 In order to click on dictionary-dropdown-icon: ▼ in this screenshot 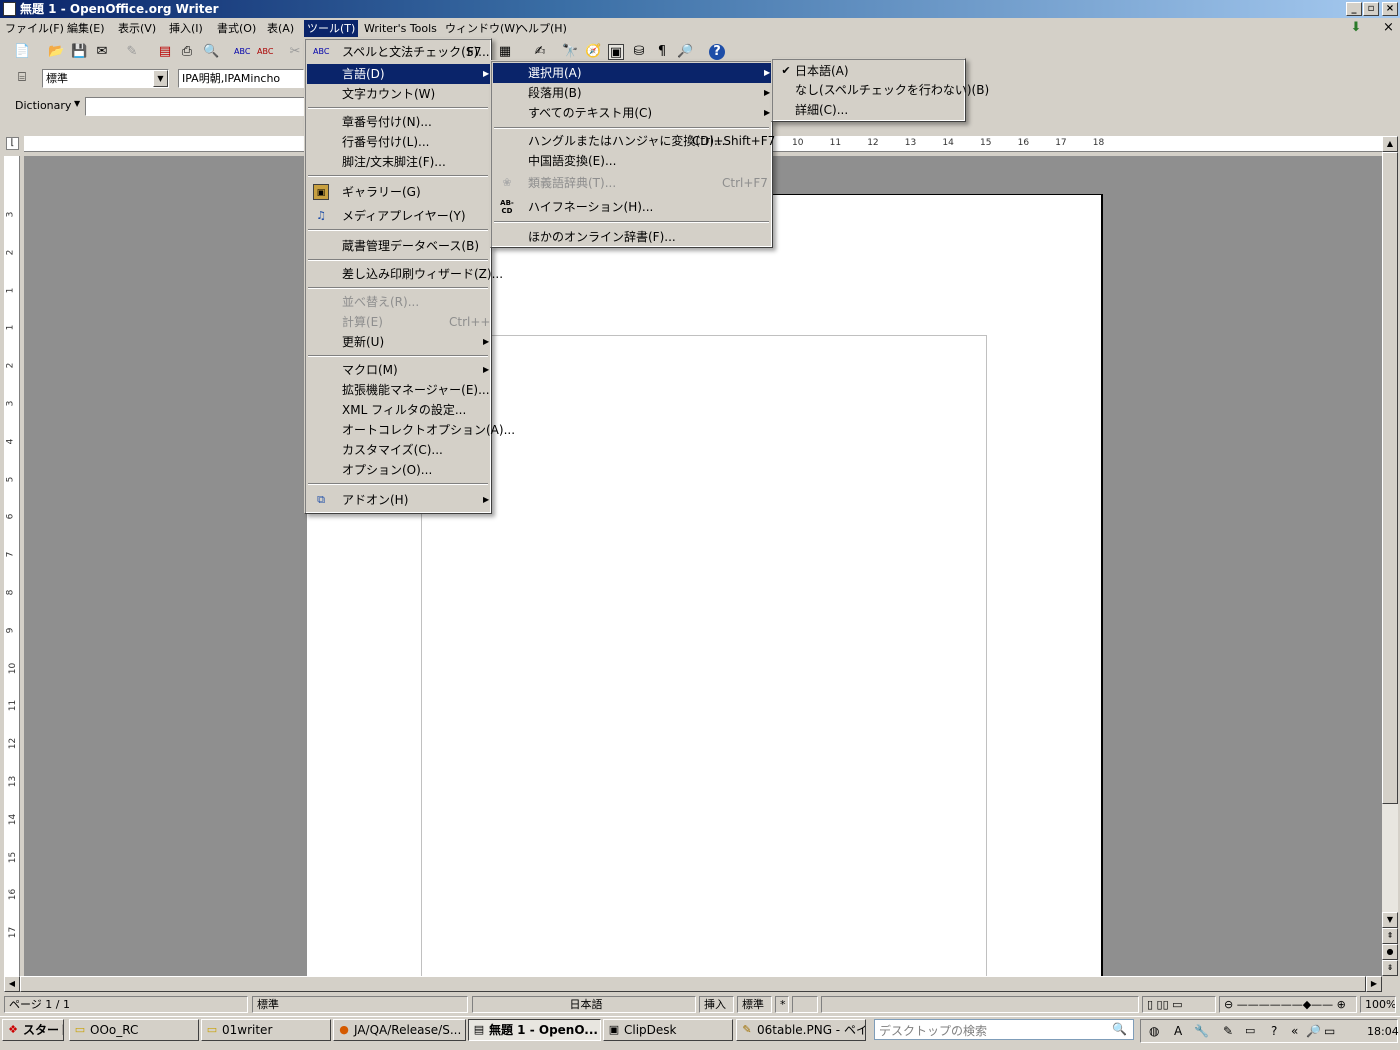, I will do `click(77, 103)`.